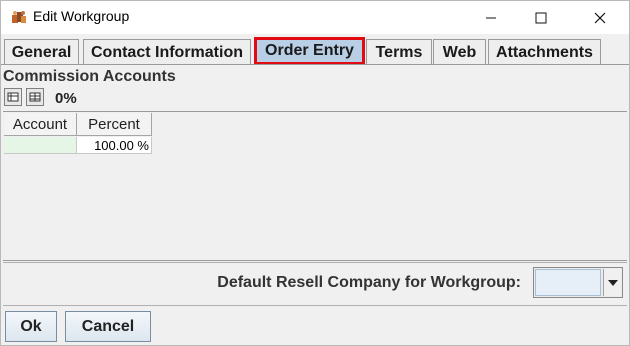  Describe the element at coordinates (19, 17) in the screenshot. I see `workgroup-app-icon` at that location.